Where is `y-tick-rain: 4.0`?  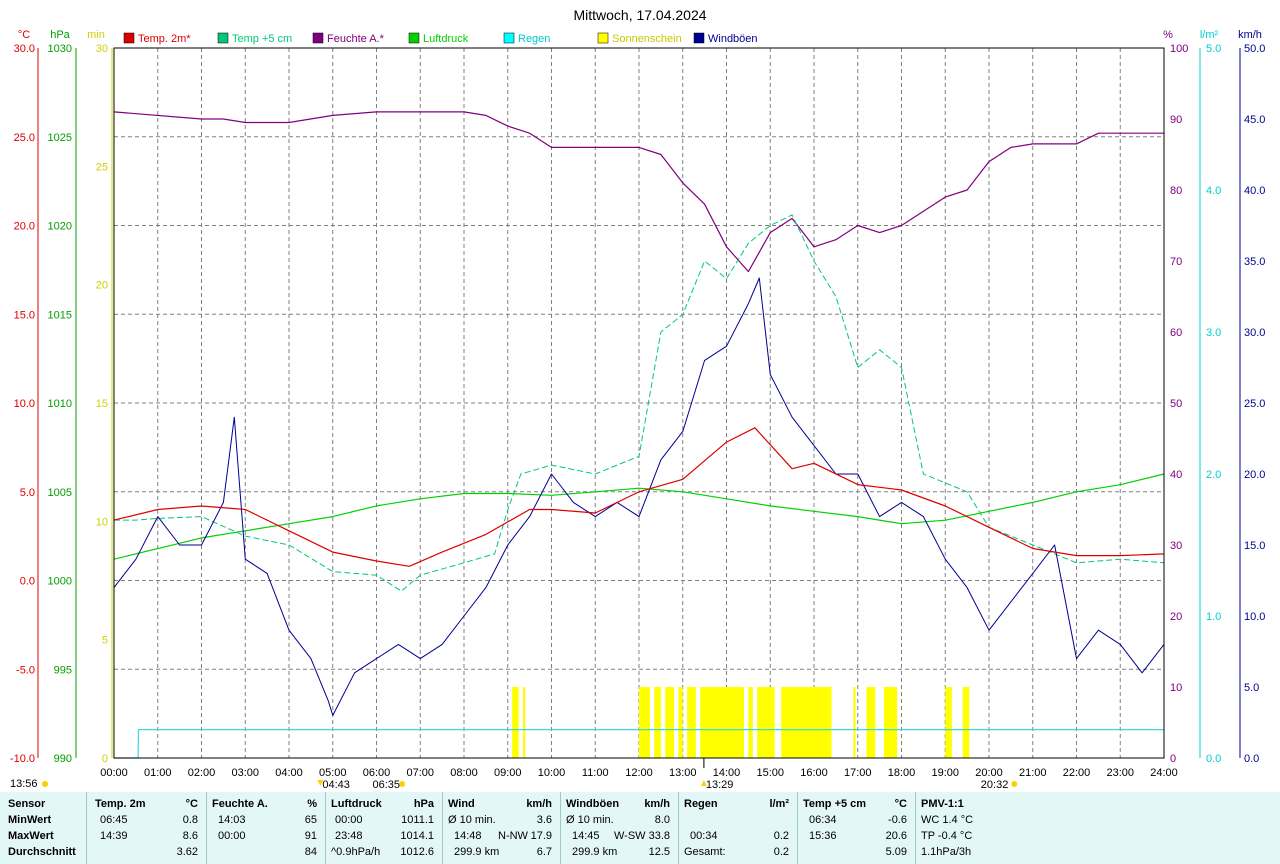
y-tick-rain: 4.0 is located at coordinates (1213, 191).